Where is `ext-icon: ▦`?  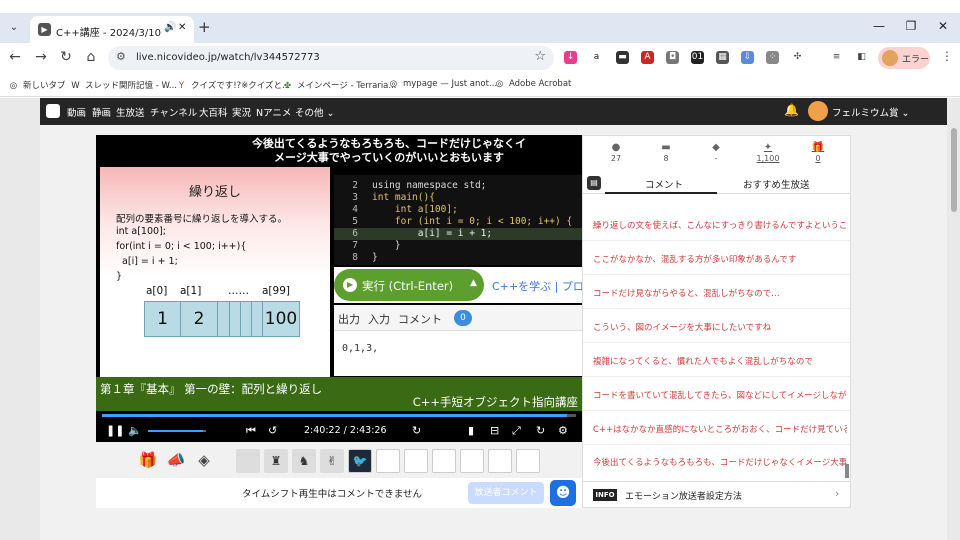 ext-icon: ▦ is located at coordinates (722, 57).